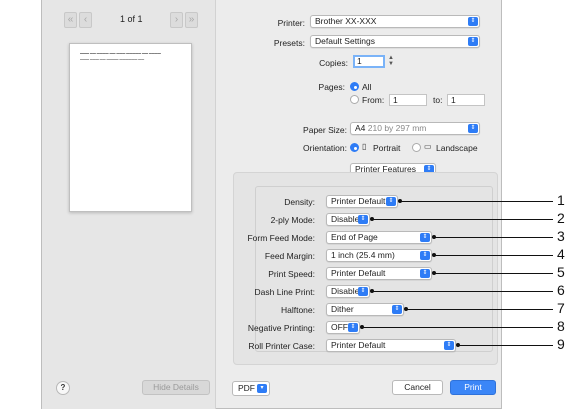 This screenshot has width=573, height=409. What do you see at coordinates (281, 328) in the screenshot?
I see `feature-label: Negative Printing:` at bounding box center [281, 328].